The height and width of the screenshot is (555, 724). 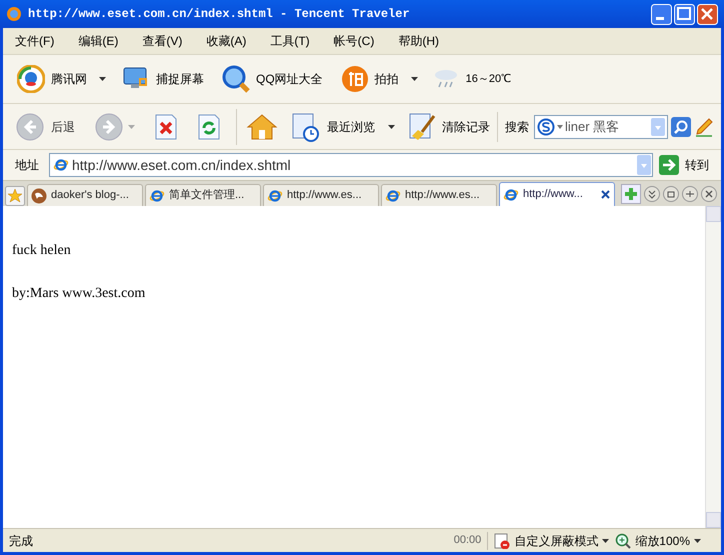 I want to click on menu-item: 帮助(H), so click(x=418, y=41).